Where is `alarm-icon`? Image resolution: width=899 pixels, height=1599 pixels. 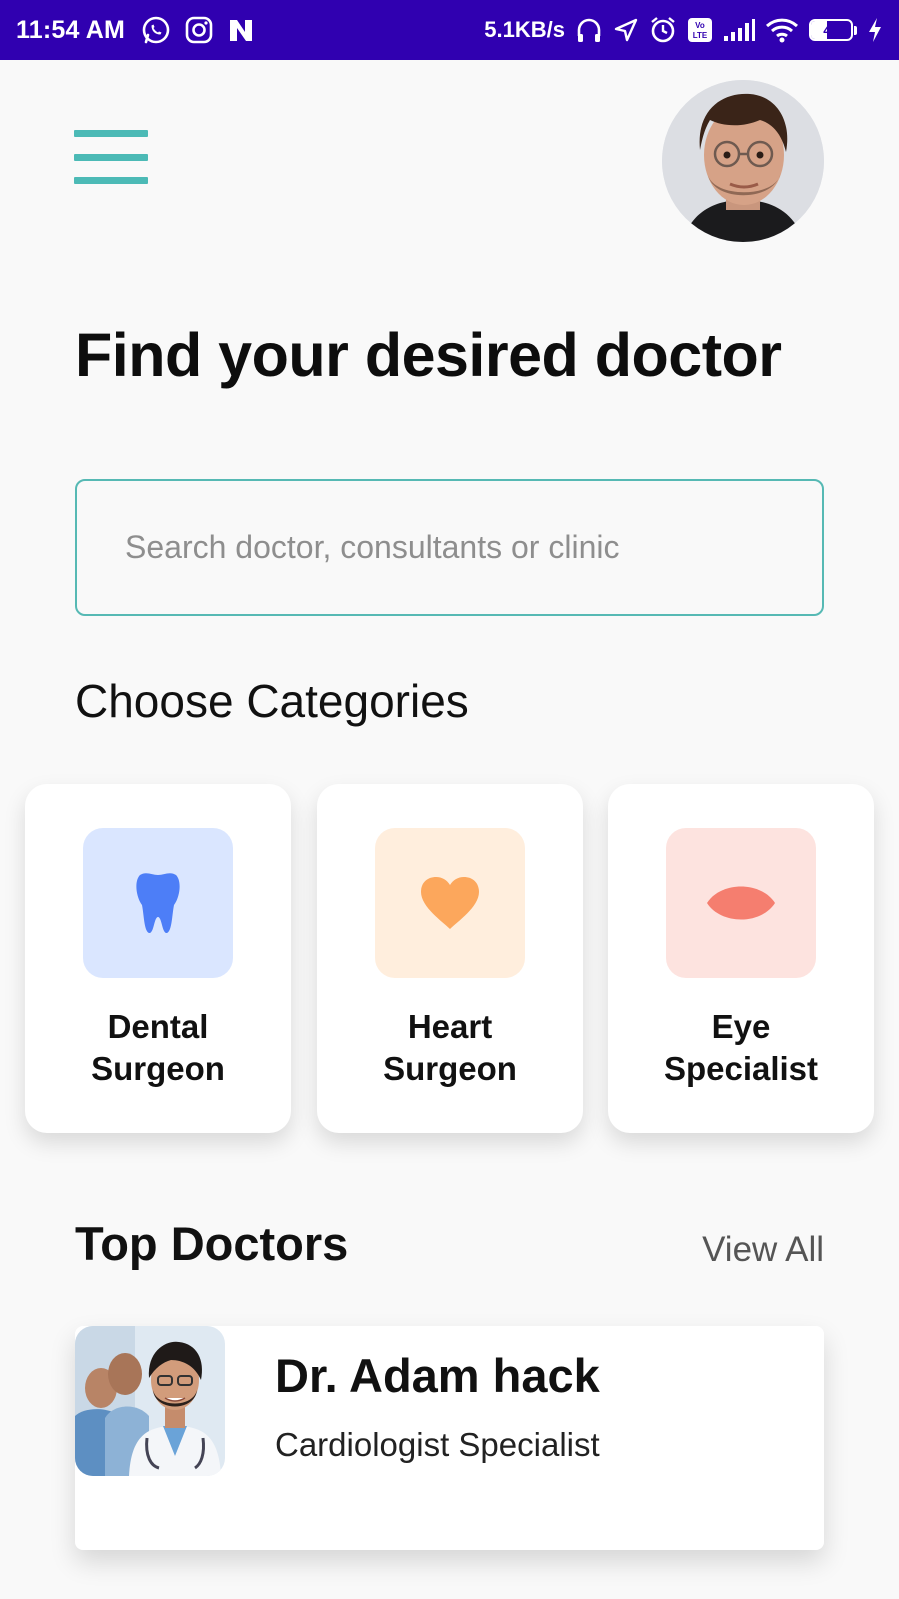
alarm-icon is located at coordinates (663, 30).